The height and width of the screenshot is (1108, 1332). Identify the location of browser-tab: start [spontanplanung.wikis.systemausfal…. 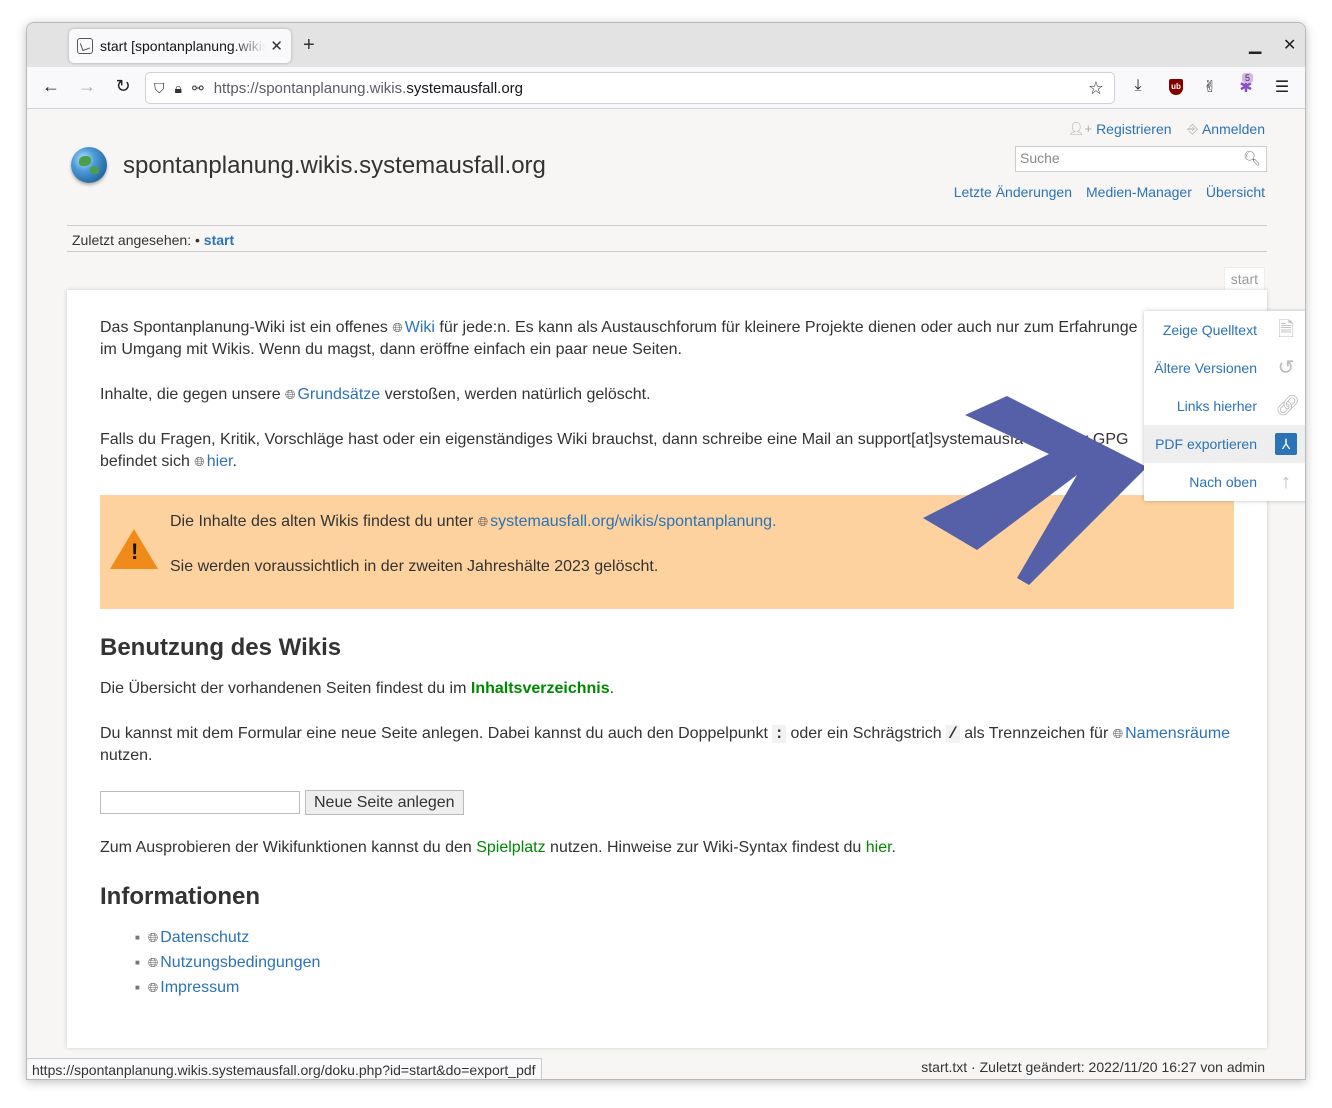
(180, 46).